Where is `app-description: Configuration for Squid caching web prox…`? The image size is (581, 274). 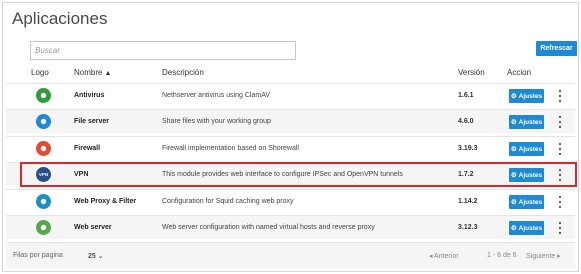
app-description: Configuration for Squid caching web prox… is located at coordinates (228, 201).